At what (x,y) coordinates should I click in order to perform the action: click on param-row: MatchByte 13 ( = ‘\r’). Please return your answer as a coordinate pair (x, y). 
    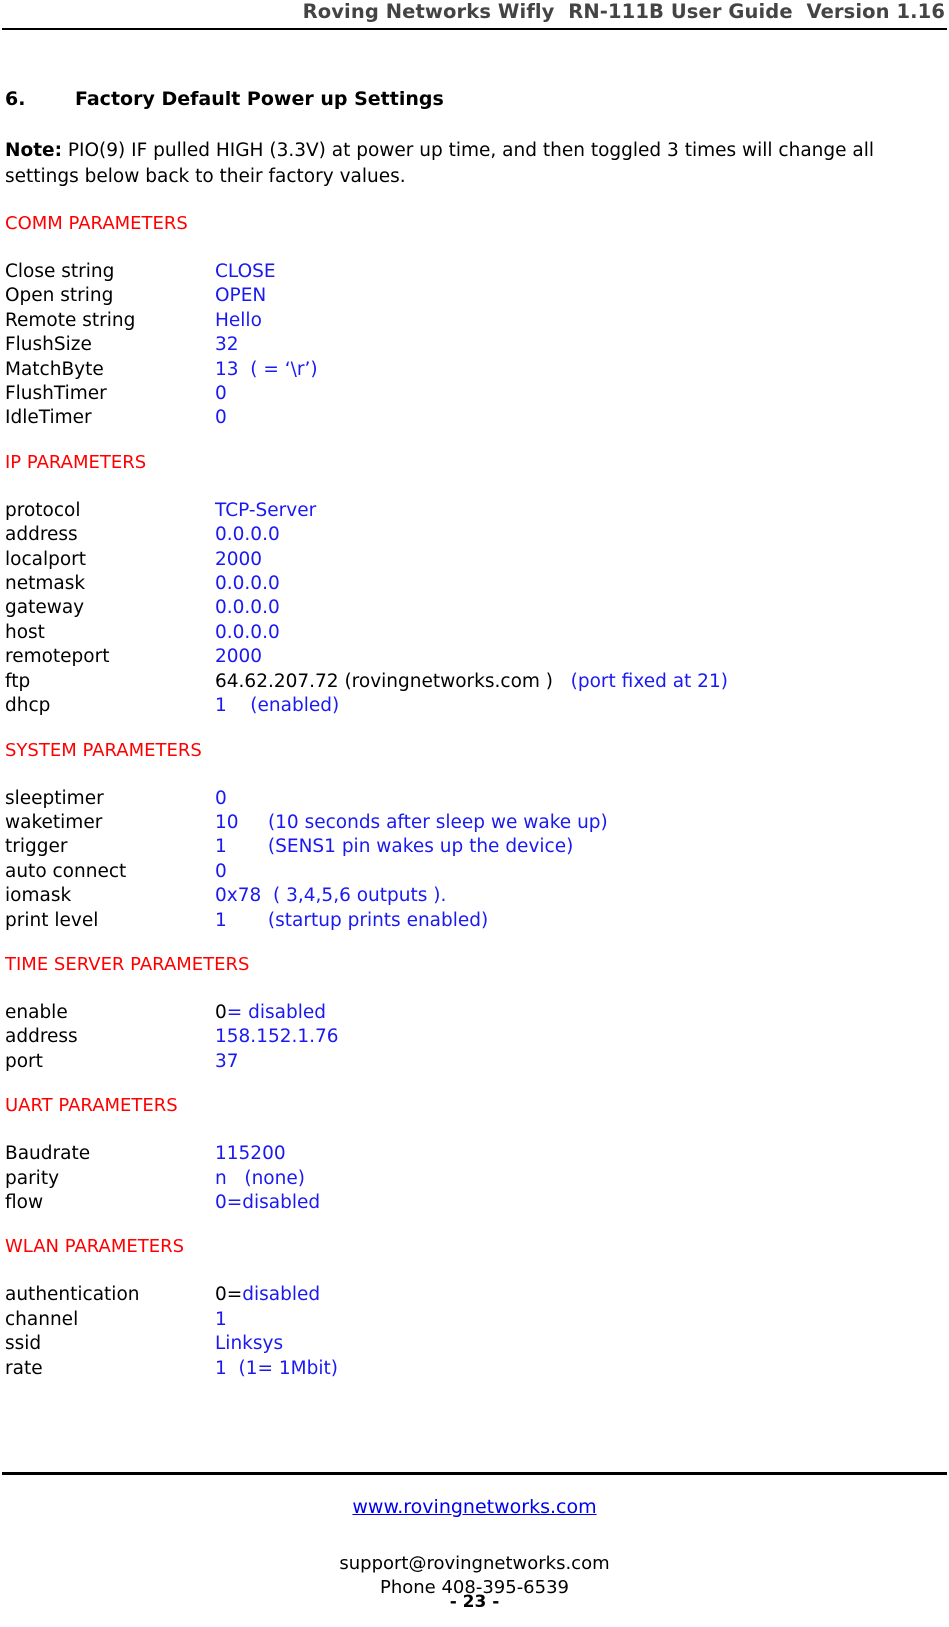
    Looking at the image, I should click on (161, 370).